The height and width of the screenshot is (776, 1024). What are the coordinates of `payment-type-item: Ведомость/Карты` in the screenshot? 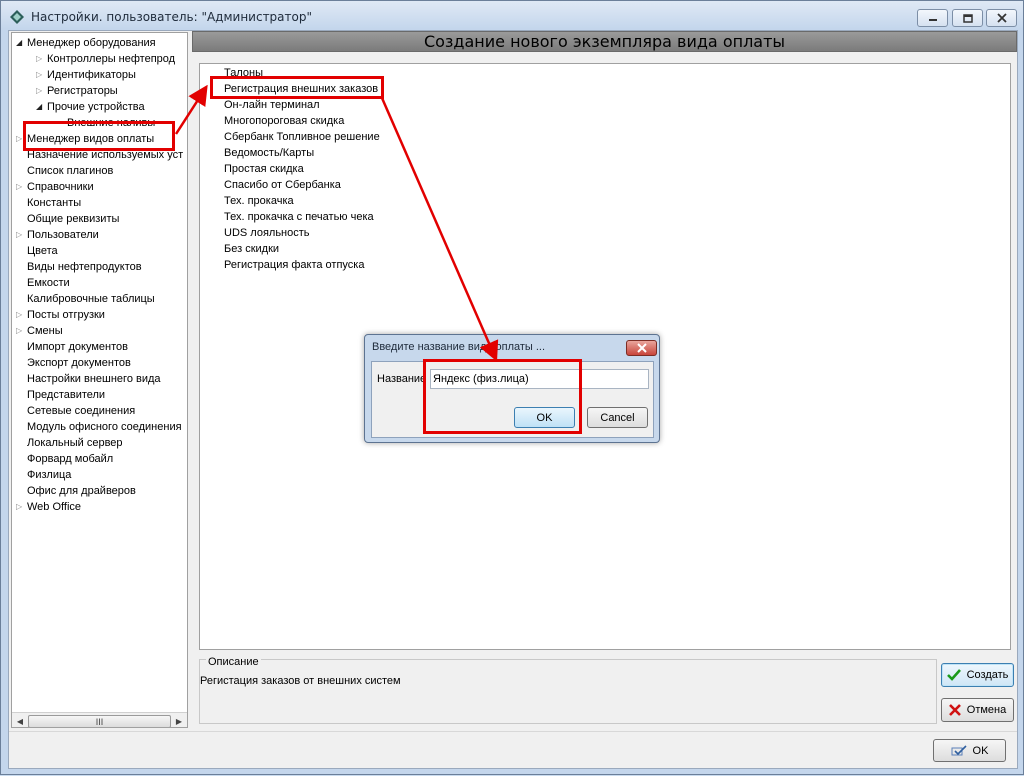 It's located at (269, 153).